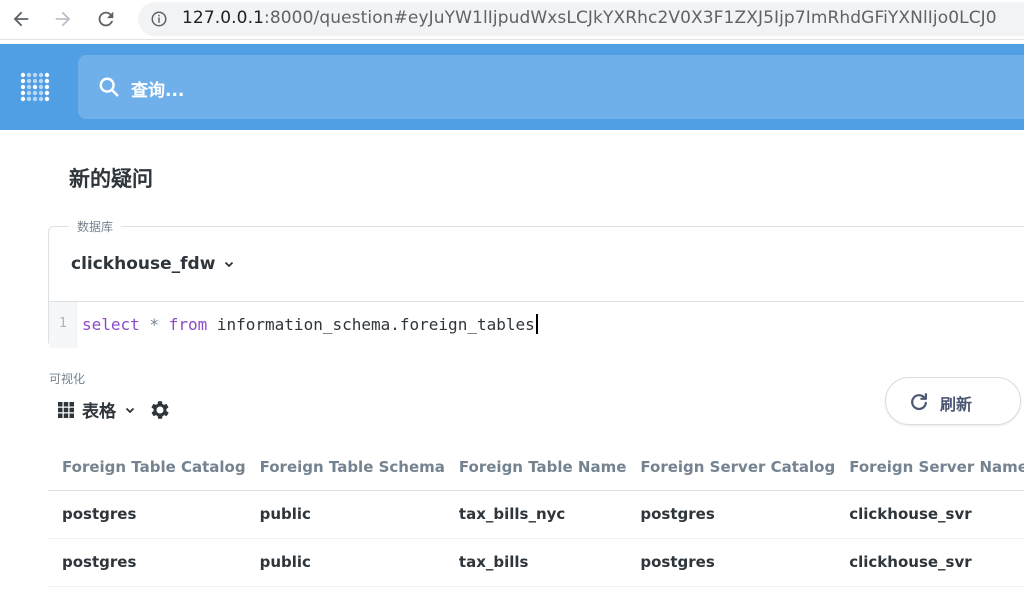 The width and height of the screenshot is (1024, 593). What do you see at coordinates (956, 404) in the screenshot?
I see `refresh-label: 刷新` at bounding box center [956, 404].